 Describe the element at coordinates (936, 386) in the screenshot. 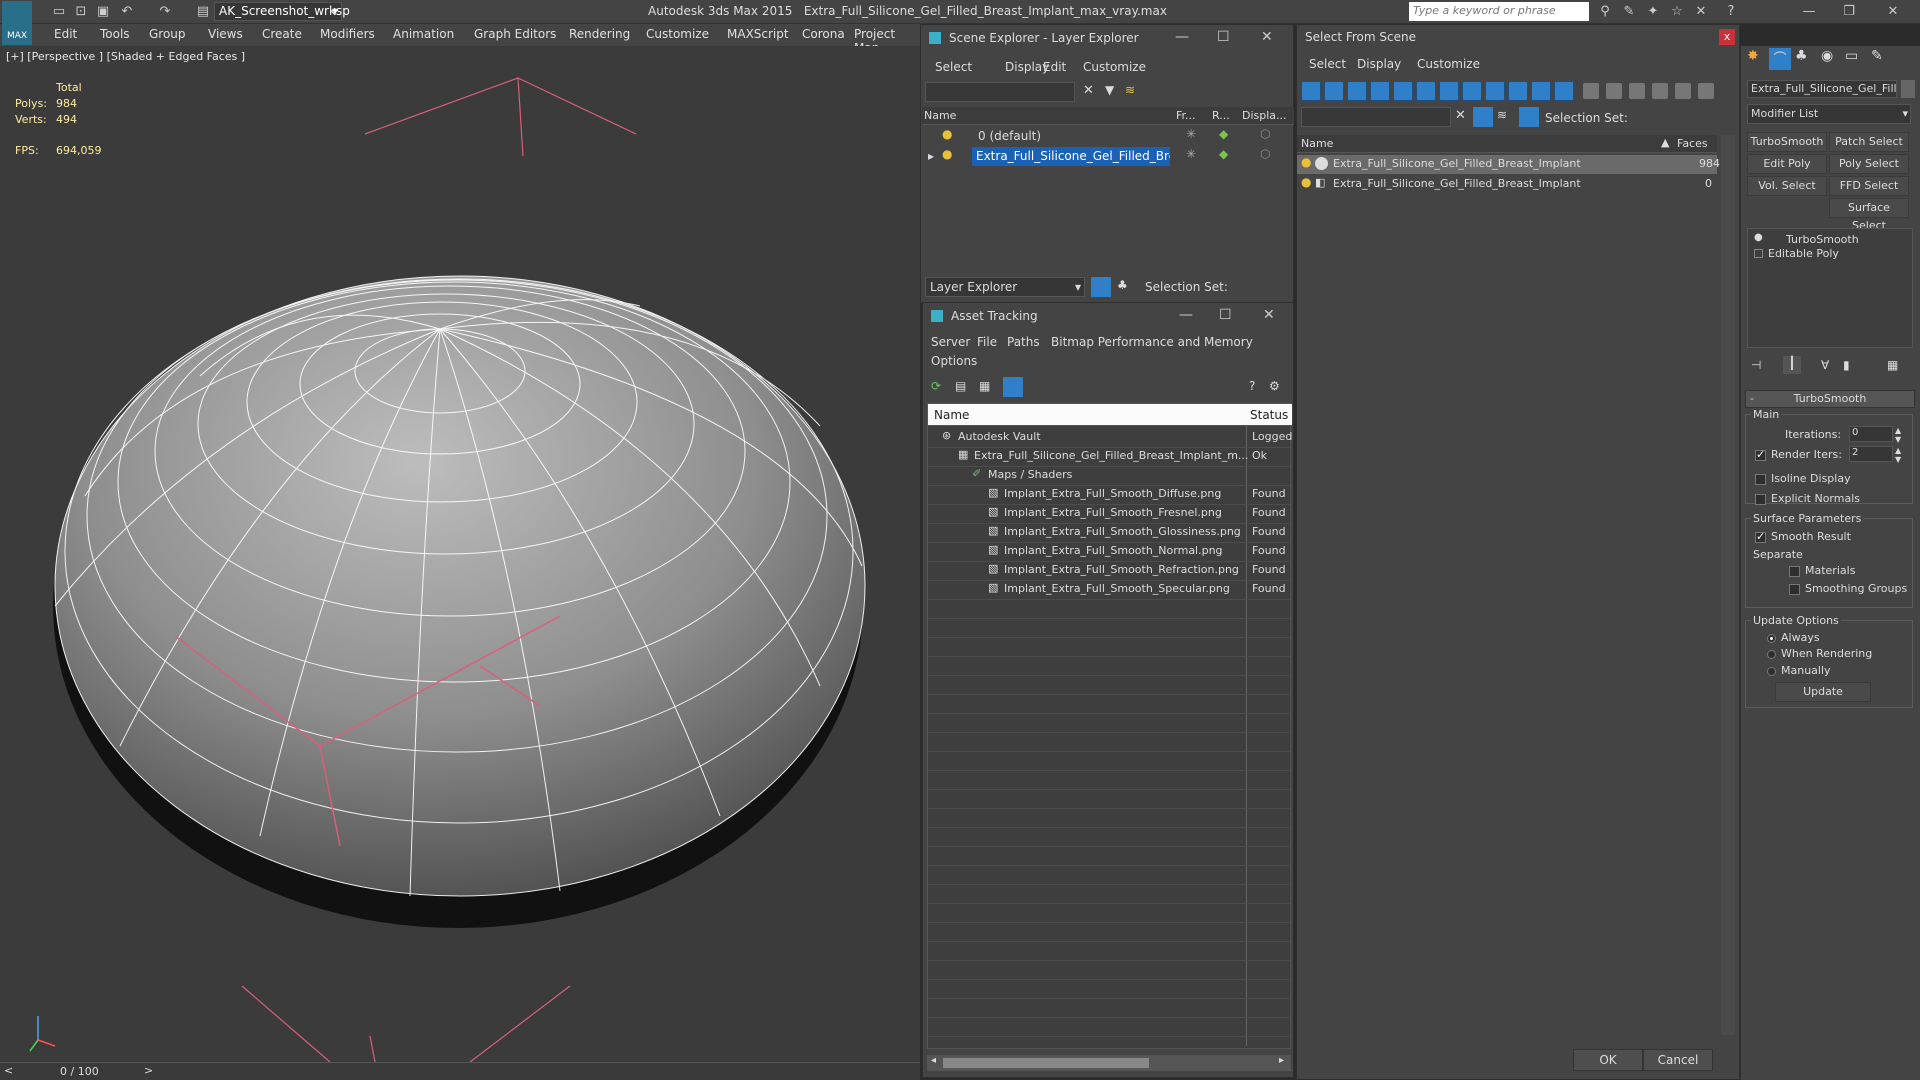

I see `refresh-icon: ⟳` at that location.